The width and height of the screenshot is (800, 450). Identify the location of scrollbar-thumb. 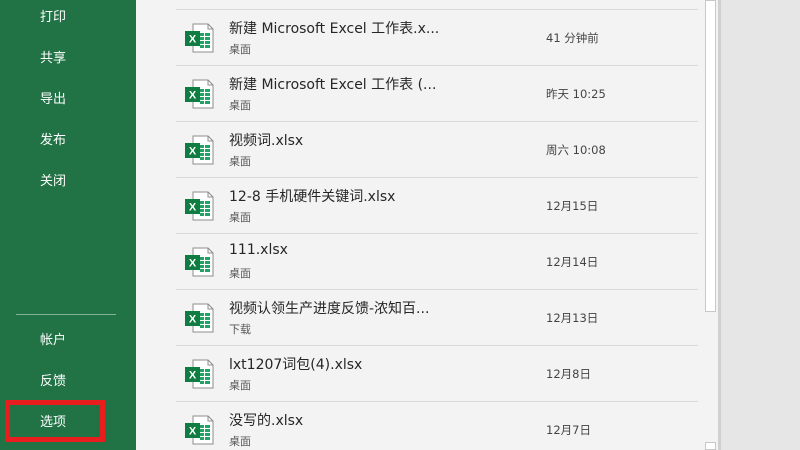
(710, 156).